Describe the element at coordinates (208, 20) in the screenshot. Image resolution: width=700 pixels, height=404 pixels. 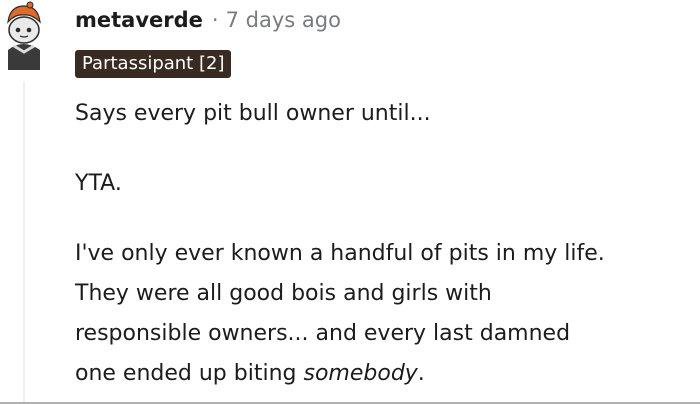
I see `comment-meta: metaverde · 7 days ago` at that location.